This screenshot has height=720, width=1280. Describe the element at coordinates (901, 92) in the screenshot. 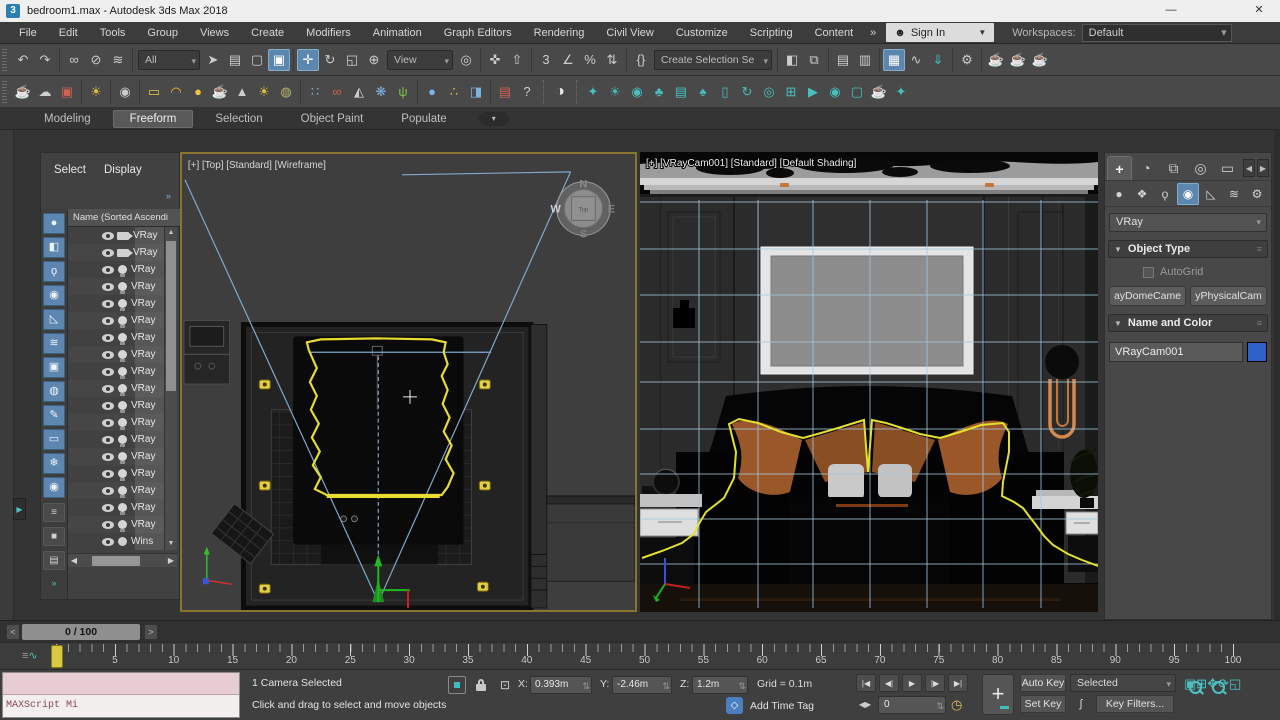

I see `bulb-gear-icon: ✦` at that location.